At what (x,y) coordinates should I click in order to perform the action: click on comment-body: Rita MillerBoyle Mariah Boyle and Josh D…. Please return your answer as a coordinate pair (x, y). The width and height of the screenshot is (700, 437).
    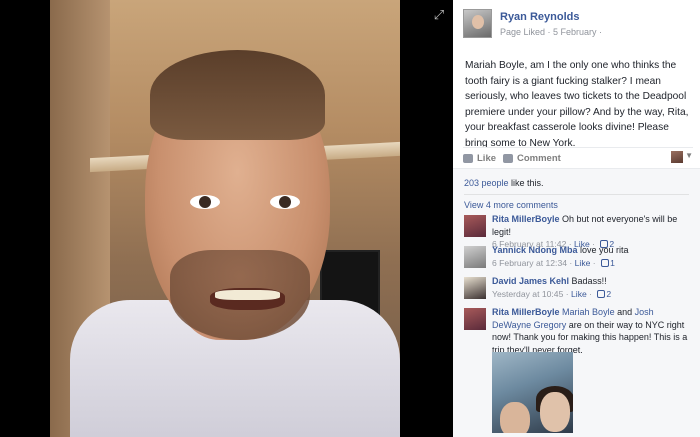
    Looking at the image, I should click on (592, 331).